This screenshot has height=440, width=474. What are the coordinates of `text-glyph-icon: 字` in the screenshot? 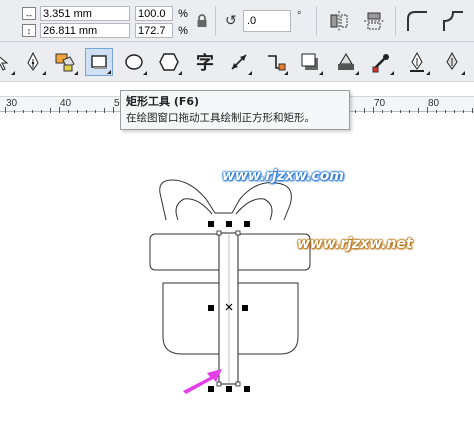 It's located at (205, 63).